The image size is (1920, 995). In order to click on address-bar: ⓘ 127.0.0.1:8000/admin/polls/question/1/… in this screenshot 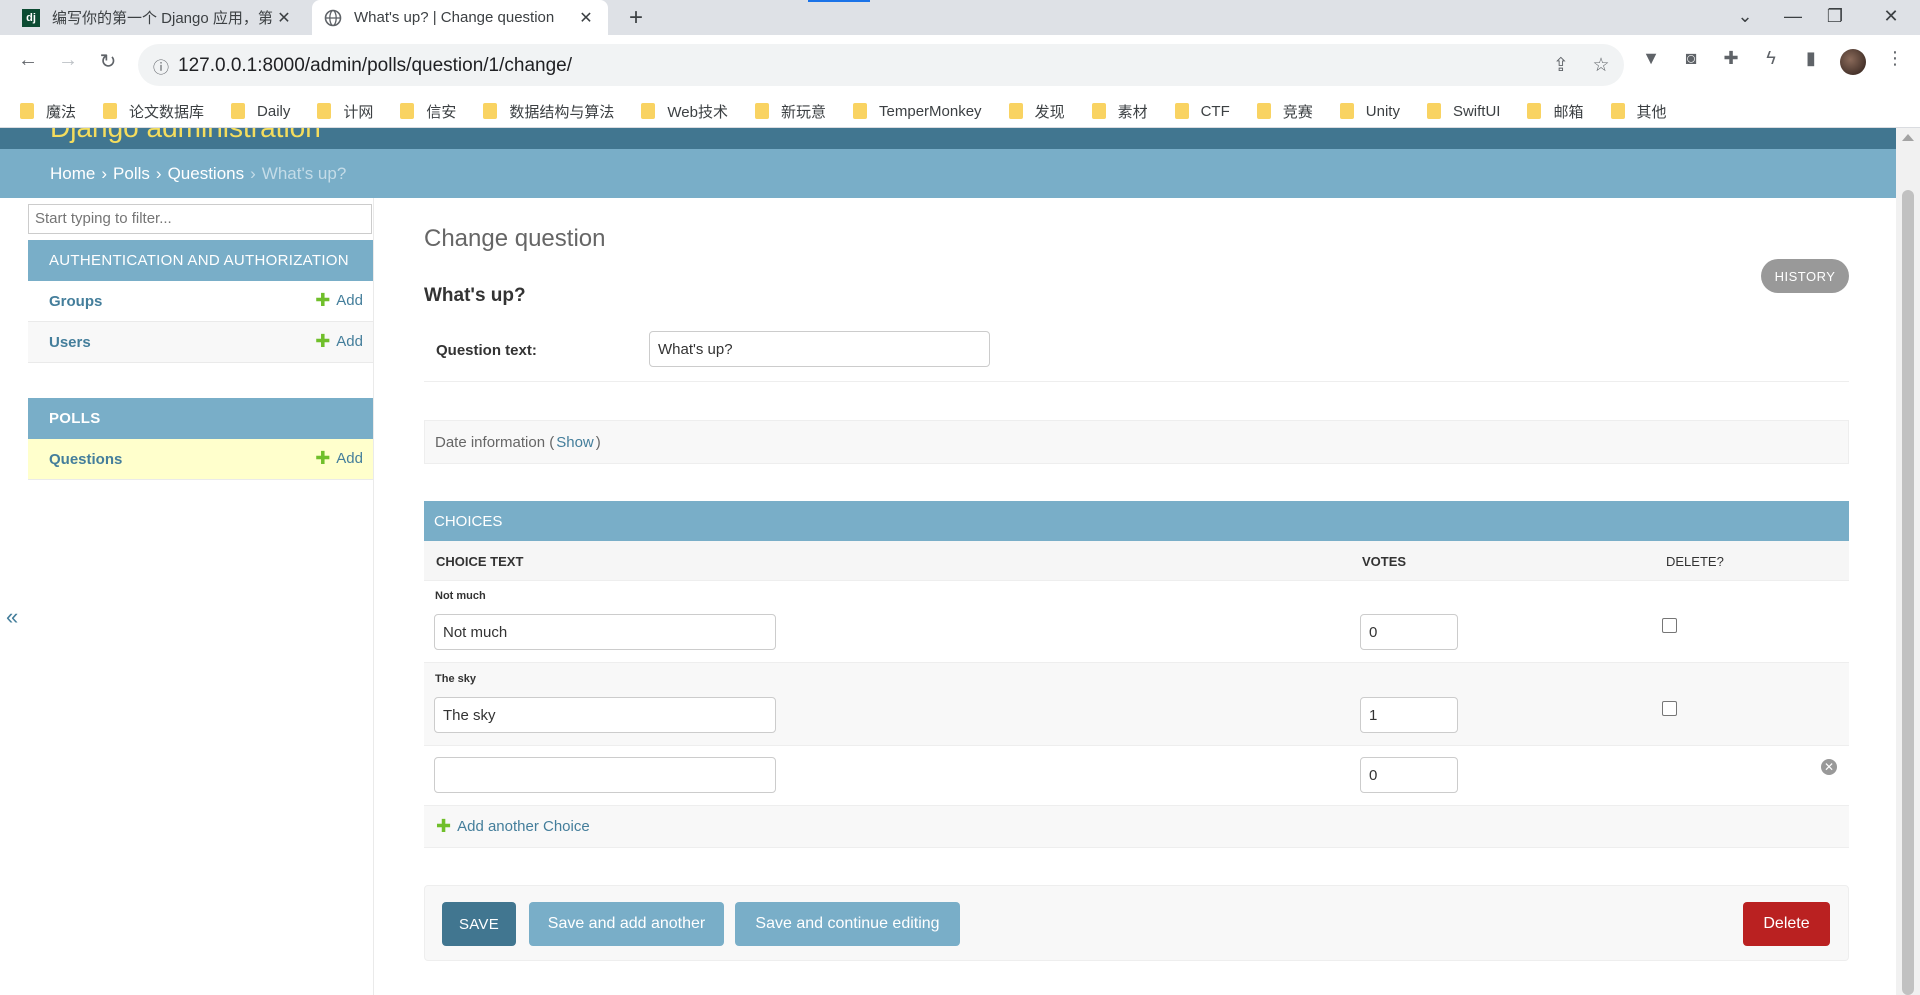, I will do `click(881, 65)`.